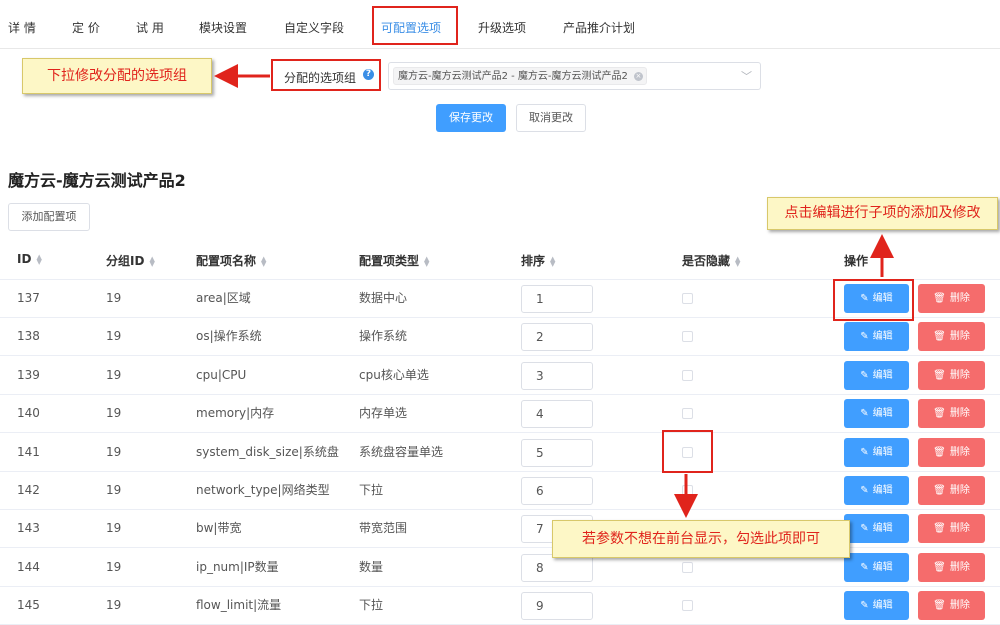 The image size is (1000, 625). Describe the element at coordinates (701, 539) in the screenshot. I see `annotation-hidden: 若参数不想在前台显示，勾选此项即可` at that location.